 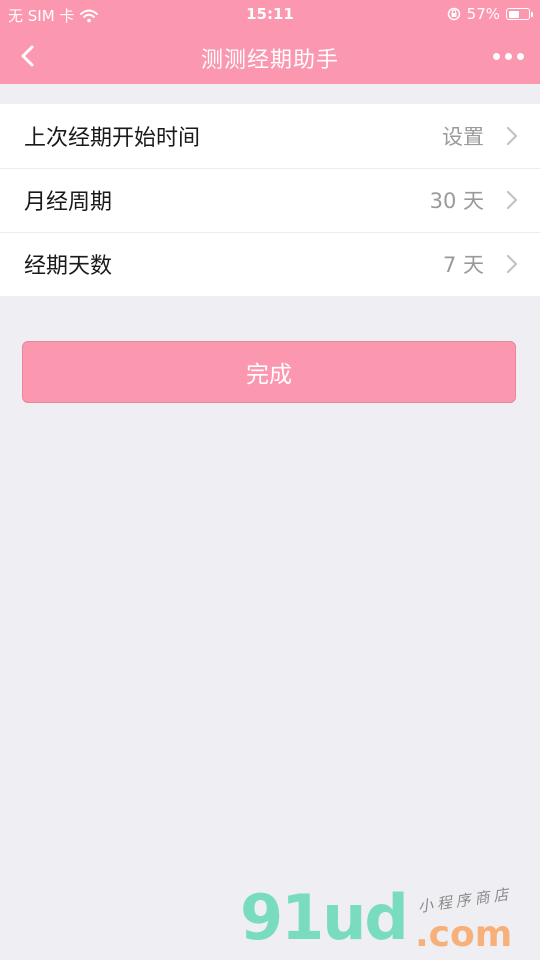 What do you see at coordinates (463, 137) in the screenshot?
I see `setting-value: 设置` at bounding box center [463, 137].